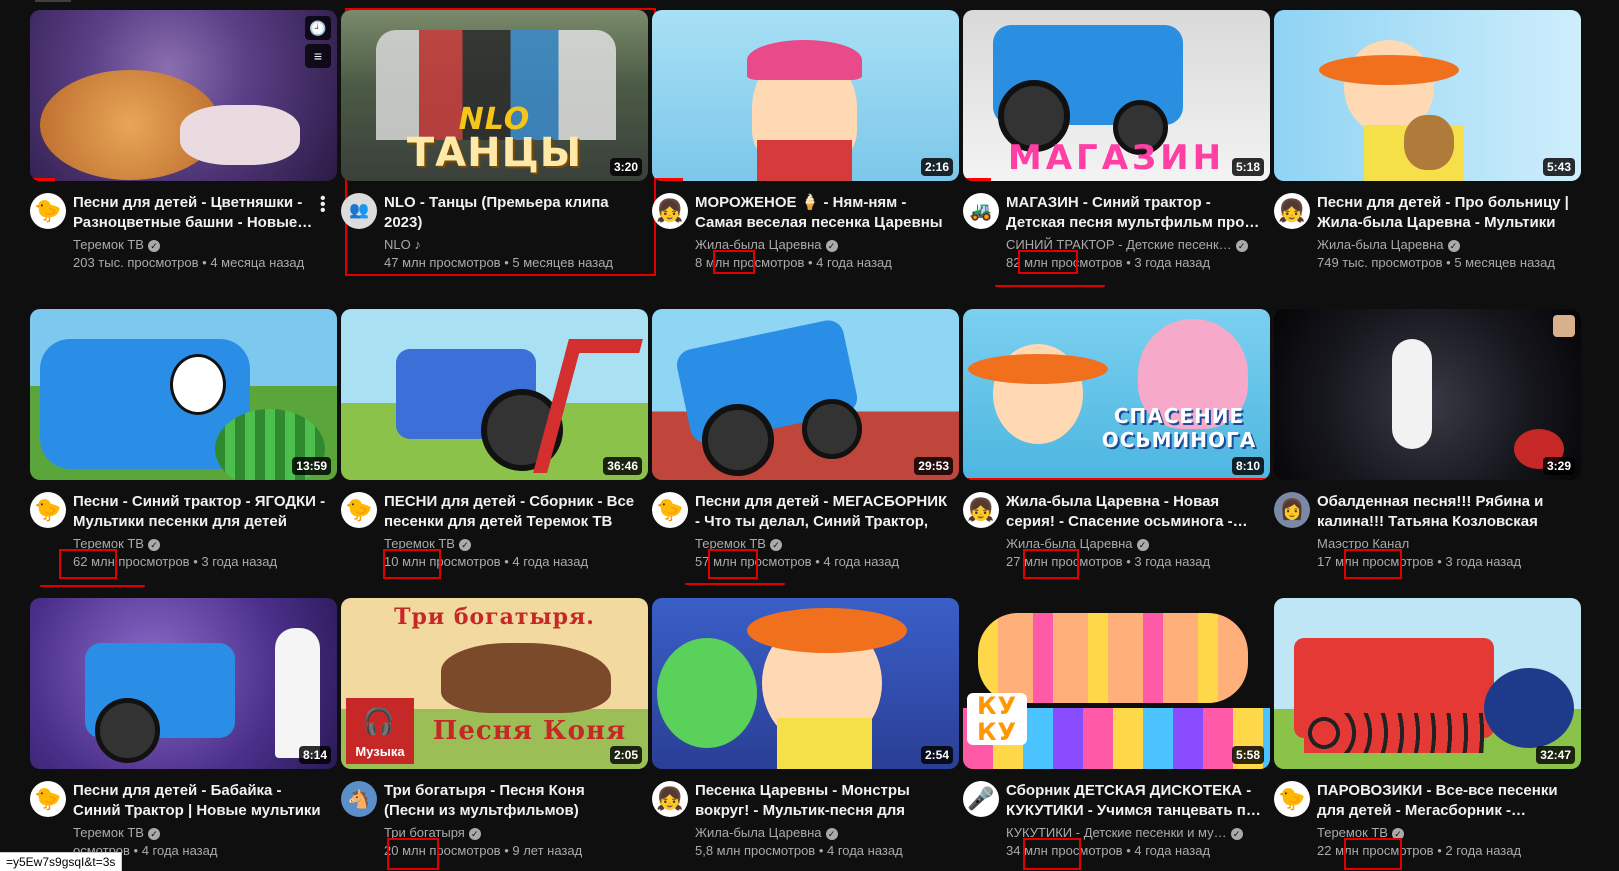 This screenshot has width=1619, height=871. I want to click on duration-badge: 5:18, so click(1247, 167).